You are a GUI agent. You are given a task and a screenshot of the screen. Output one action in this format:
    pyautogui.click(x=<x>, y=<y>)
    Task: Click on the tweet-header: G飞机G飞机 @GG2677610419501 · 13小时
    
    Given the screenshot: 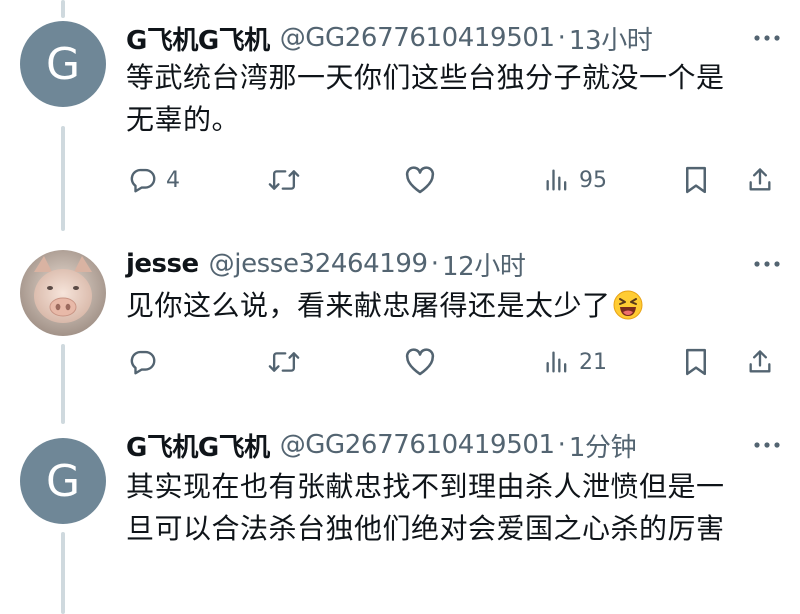 What is the action you would take?
    pyautogui.click(x=453, y=38)
    